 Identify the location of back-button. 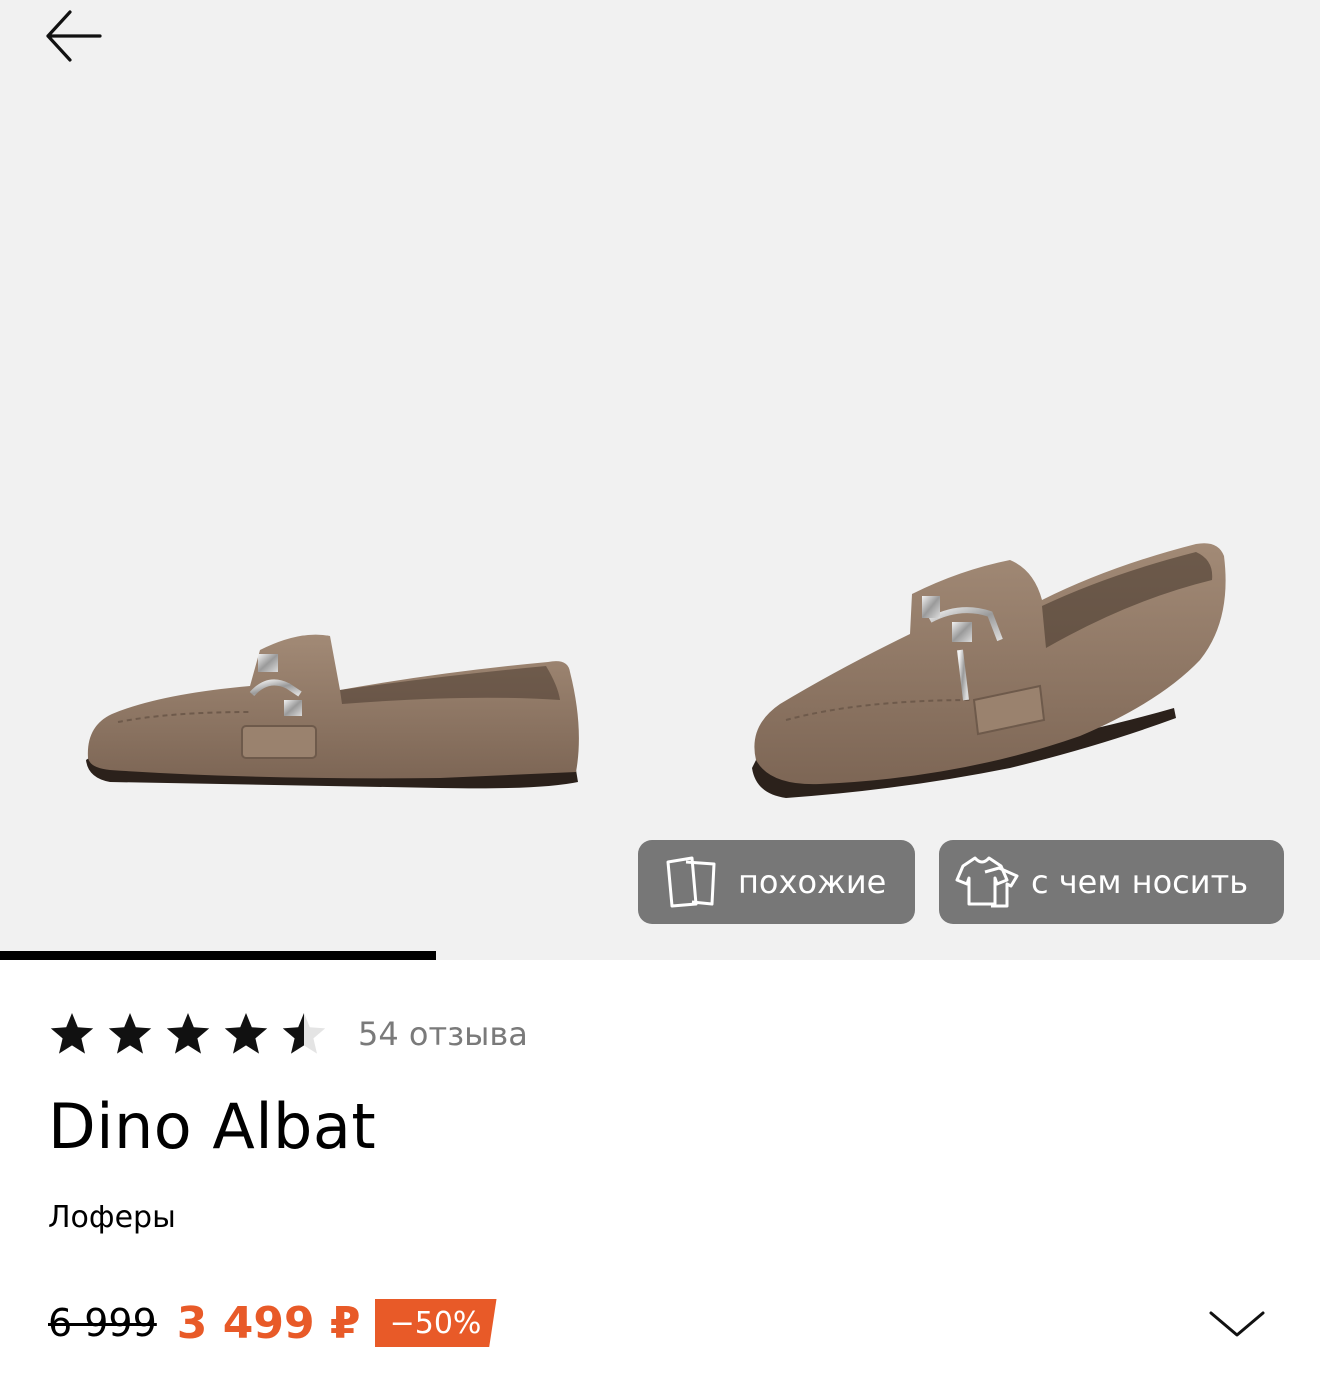
(72, 36).